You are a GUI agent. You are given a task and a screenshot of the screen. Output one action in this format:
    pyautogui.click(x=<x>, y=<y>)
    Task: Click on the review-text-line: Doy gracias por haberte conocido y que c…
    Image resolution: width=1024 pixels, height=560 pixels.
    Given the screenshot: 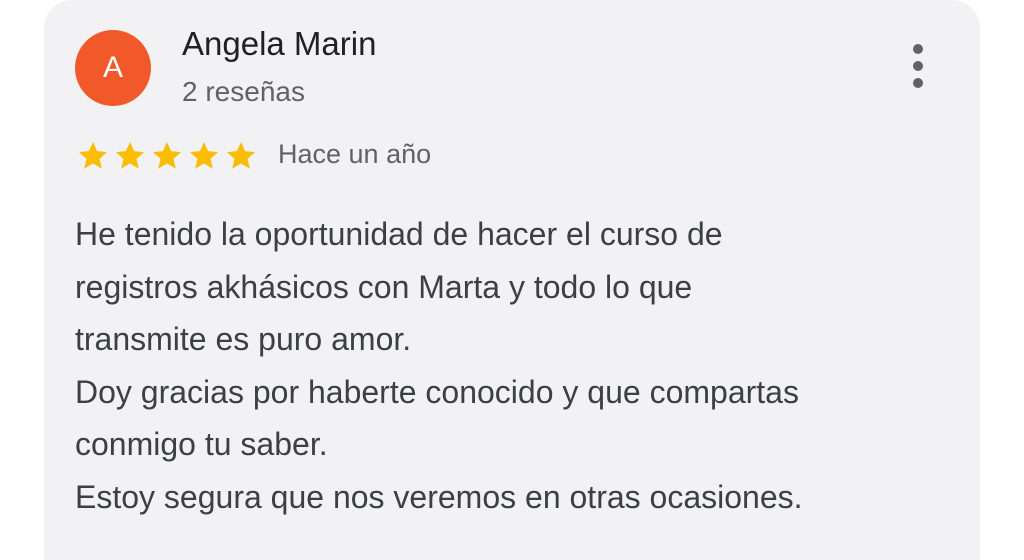 What is the action you would take?
    pyautogui.click(x=437, y=391)
    